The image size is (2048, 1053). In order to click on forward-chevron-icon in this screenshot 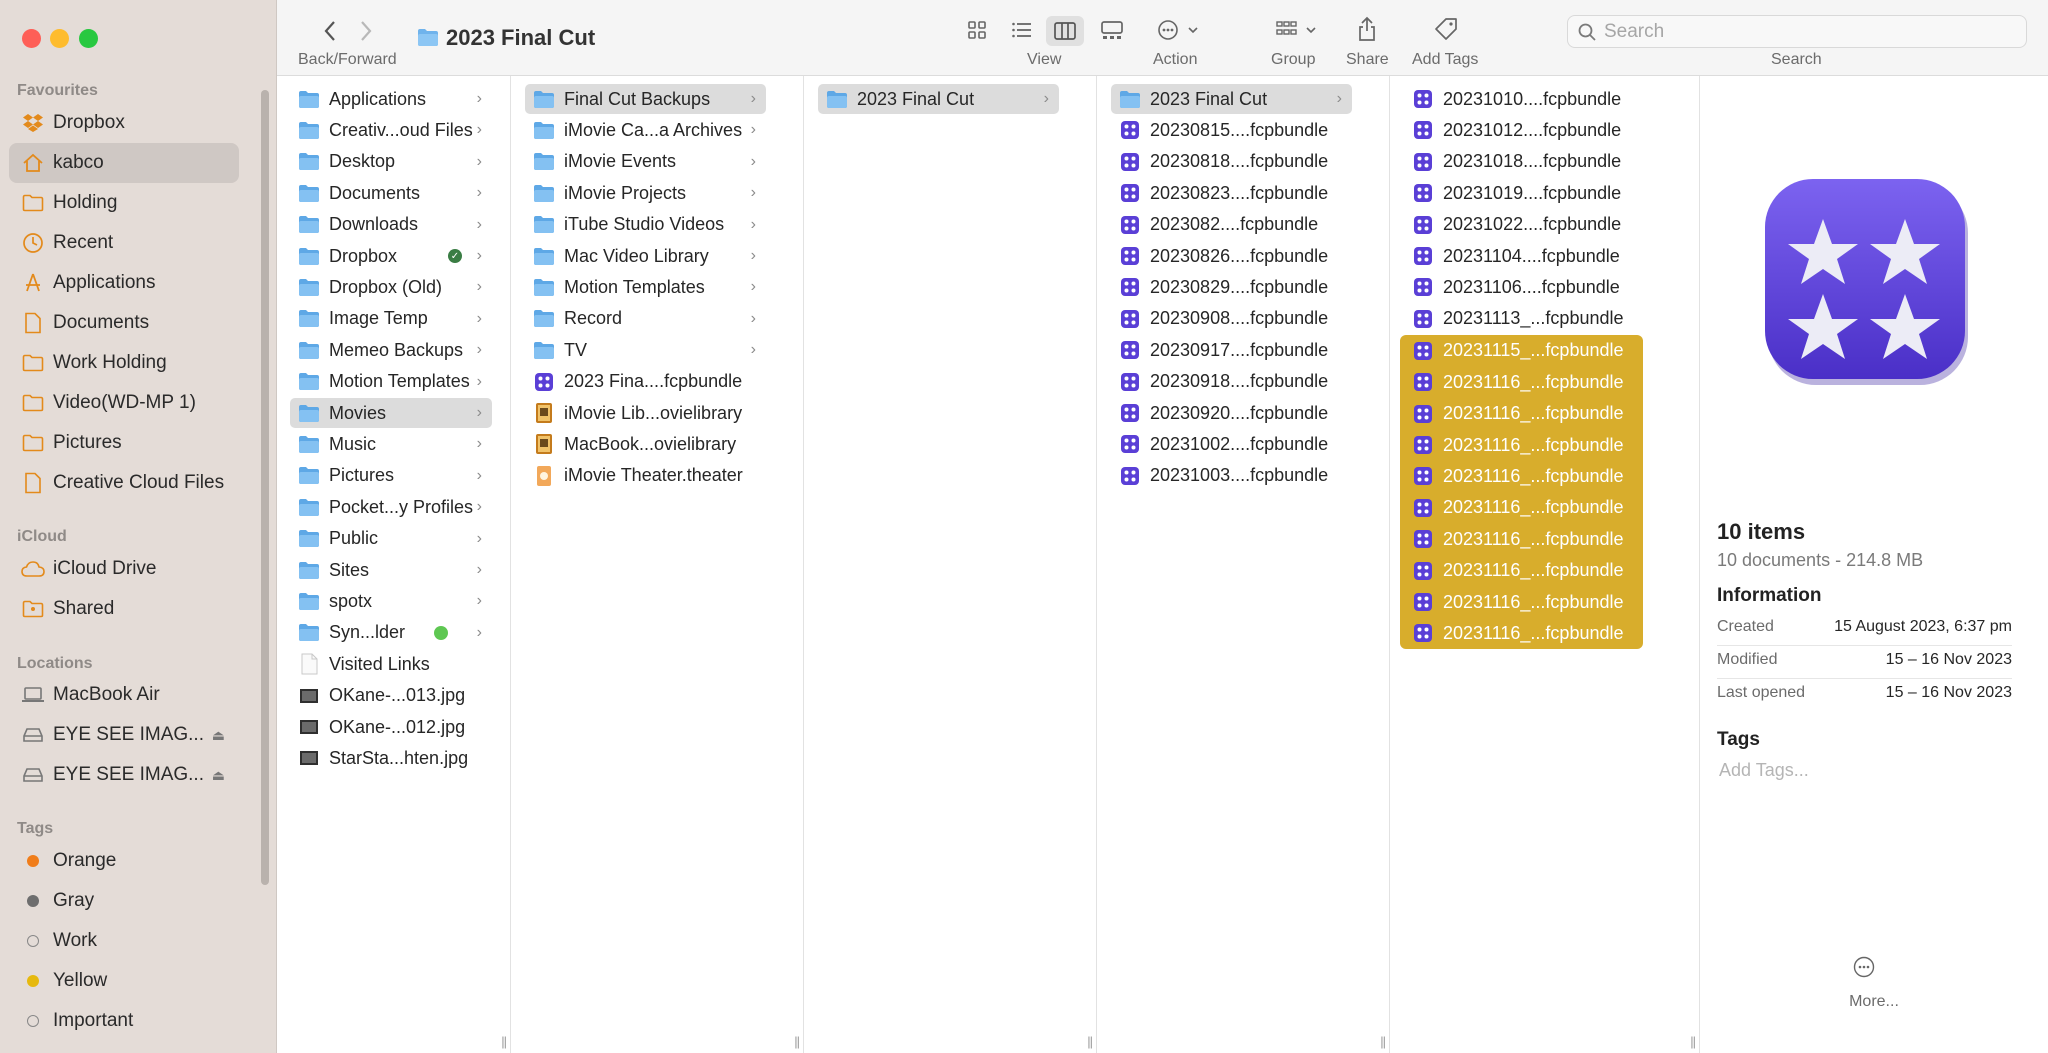, I will do `click(366, 31)`.